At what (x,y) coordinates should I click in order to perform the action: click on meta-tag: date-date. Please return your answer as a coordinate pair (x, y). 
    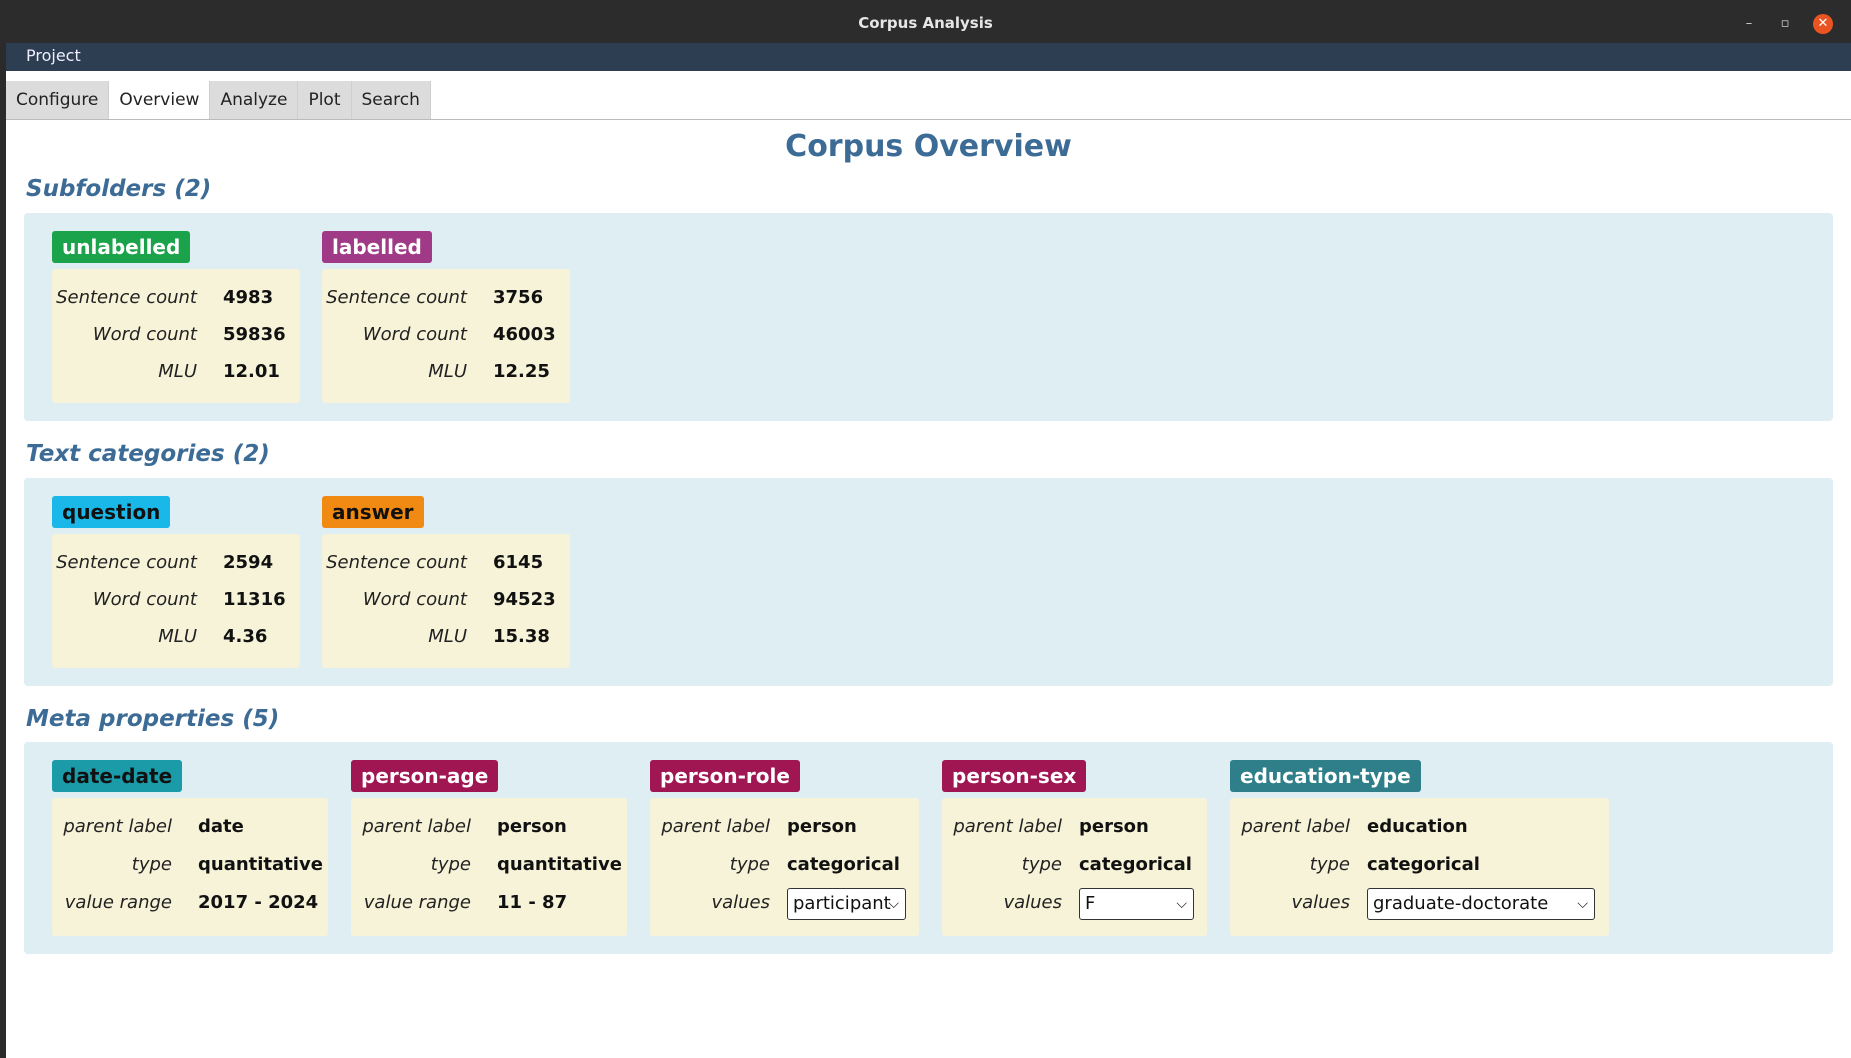
    Looking at the image, I should click on (117, 776).